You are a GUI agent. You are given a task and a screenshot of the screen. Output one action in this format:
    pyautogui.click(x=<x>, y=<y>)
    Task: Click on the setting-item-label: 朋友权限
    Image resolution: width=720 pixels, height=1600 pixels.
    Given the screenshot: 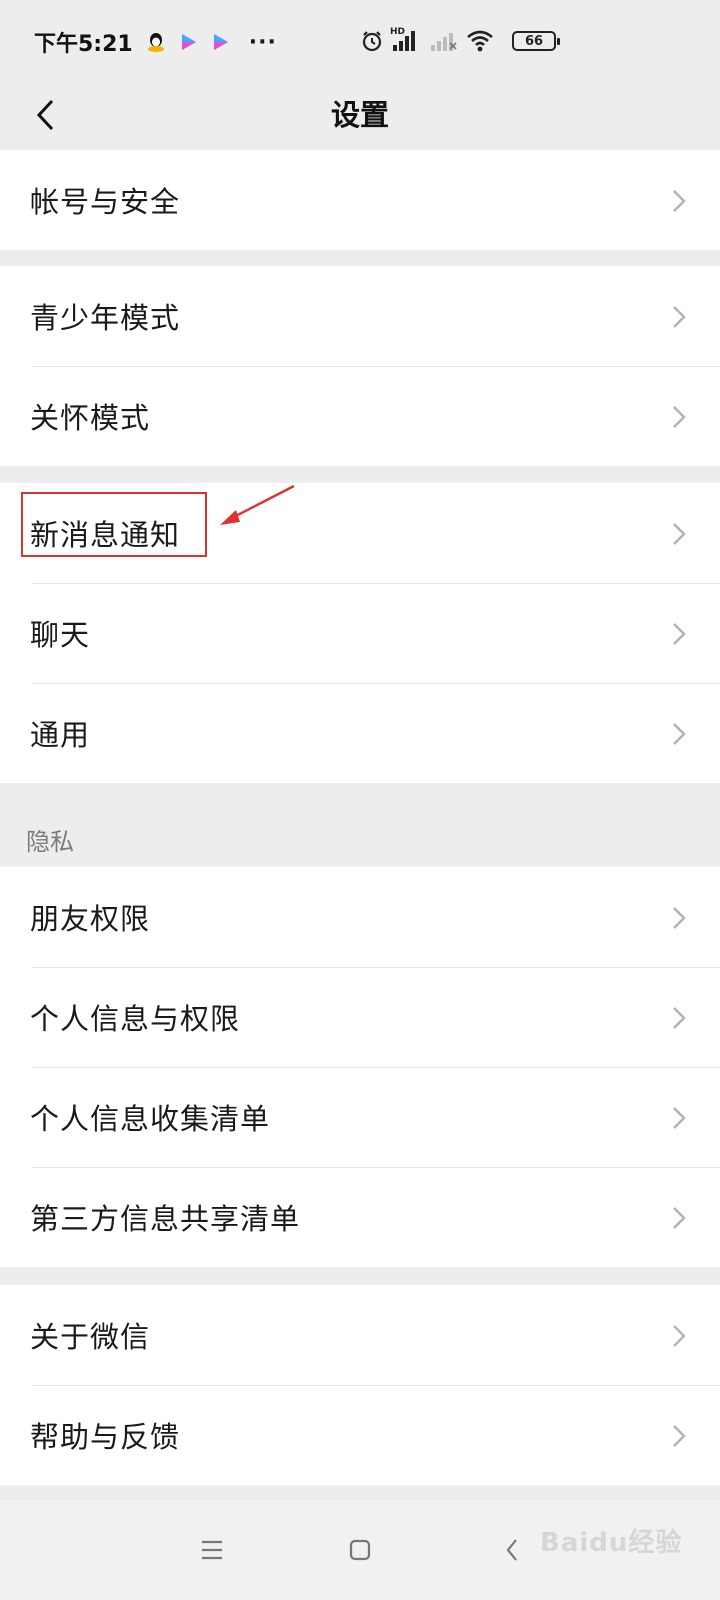 What is the action you would take?
    pyautogui.click(x=90, y=919)
    